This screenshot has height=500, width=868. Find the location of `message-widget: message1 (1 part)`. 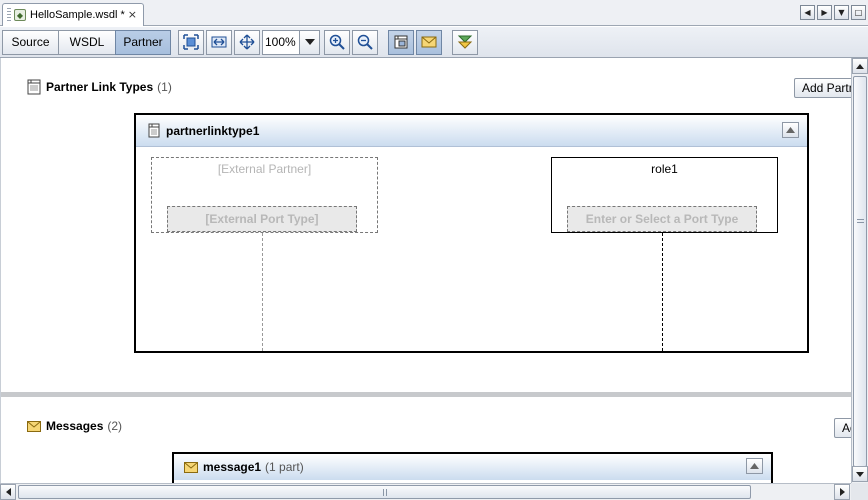

message-widget: message1 (1 part) is located at coordinates (472, 467).